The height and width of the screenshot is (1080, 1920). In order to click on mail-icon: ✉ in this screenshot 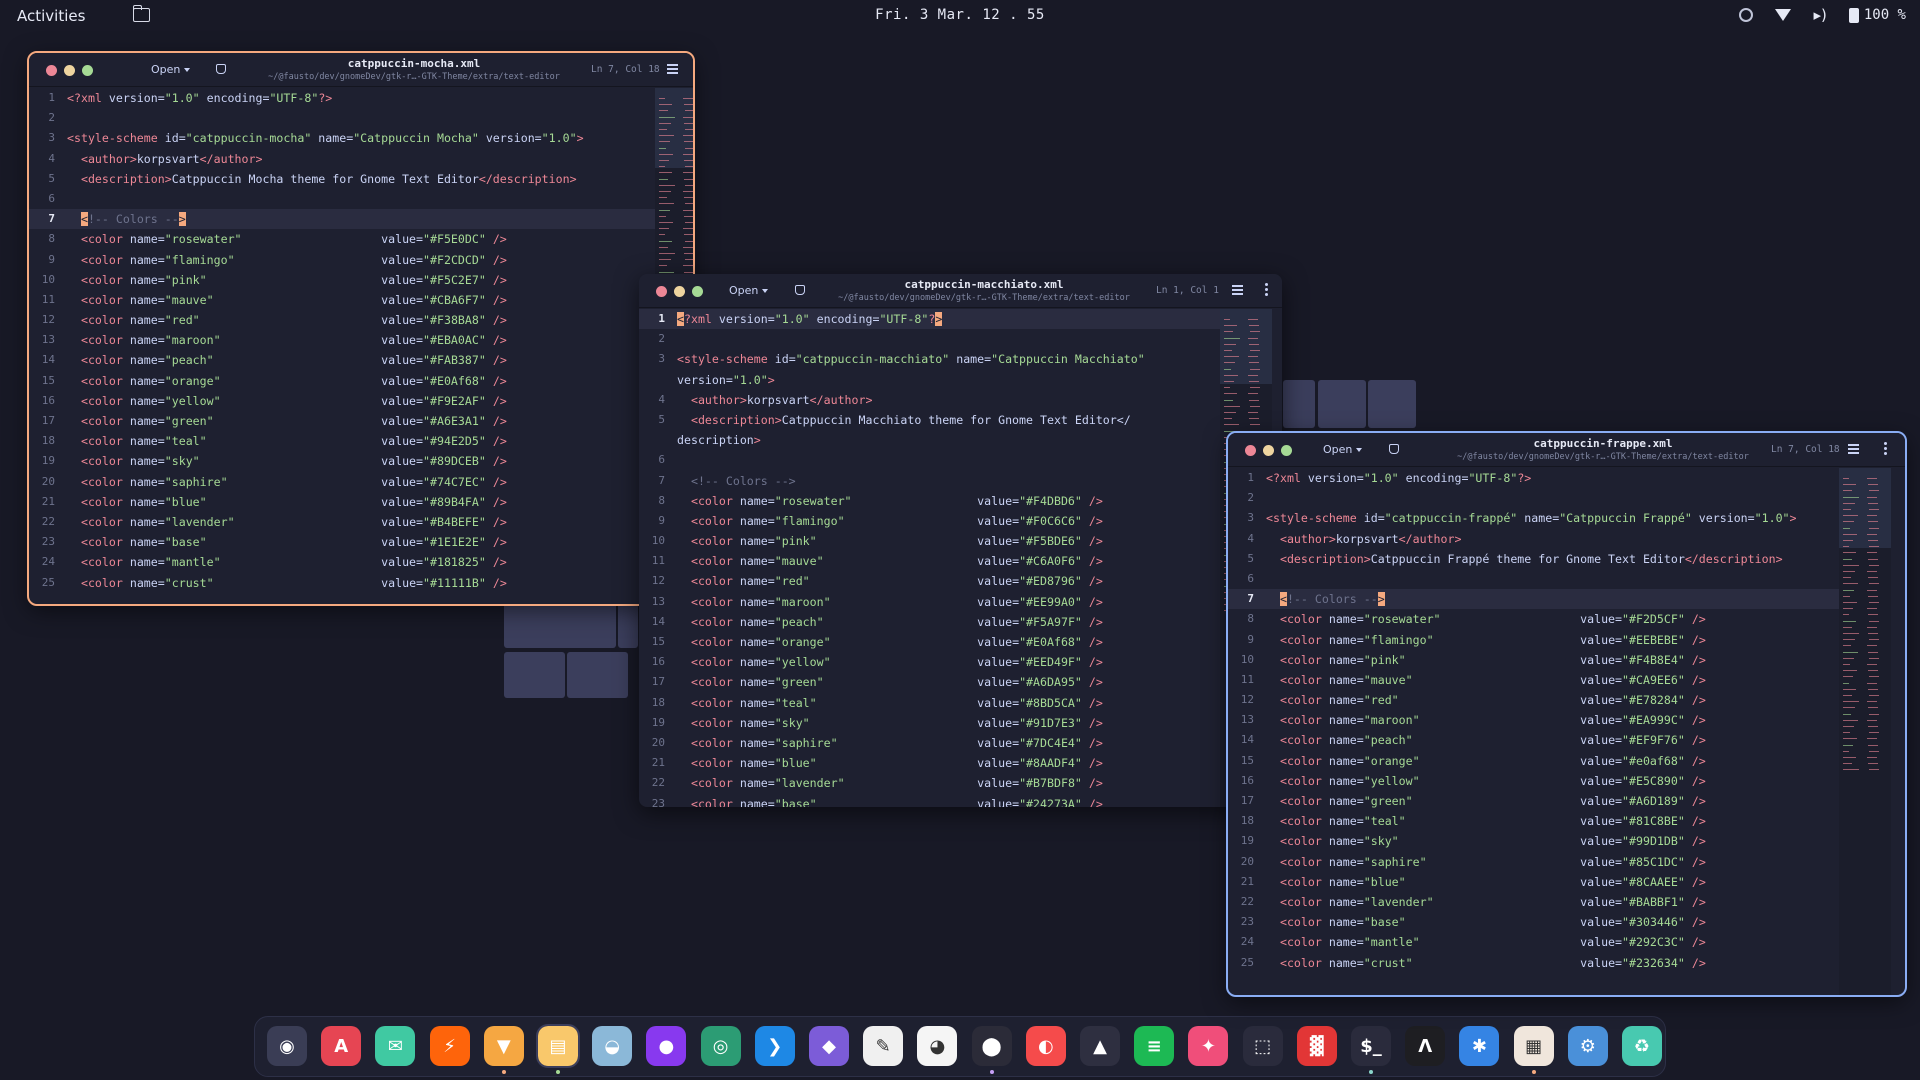, I will do `click(395, 1046)`.